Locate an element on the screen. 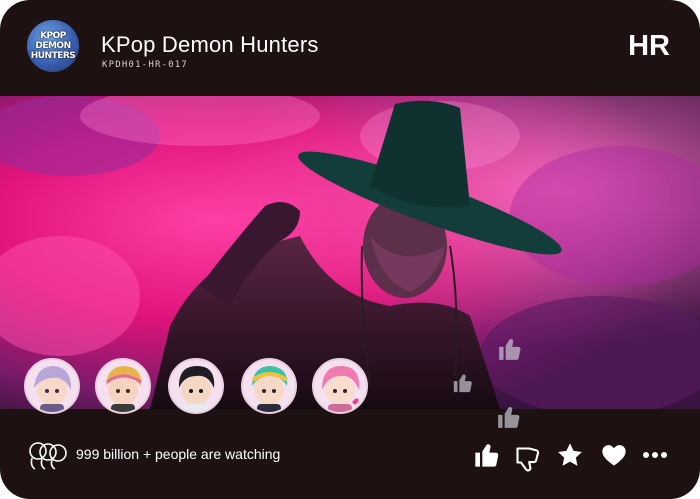 This screenshot has width=700, height=499. heart-icon is located at coordinates (614, 455).